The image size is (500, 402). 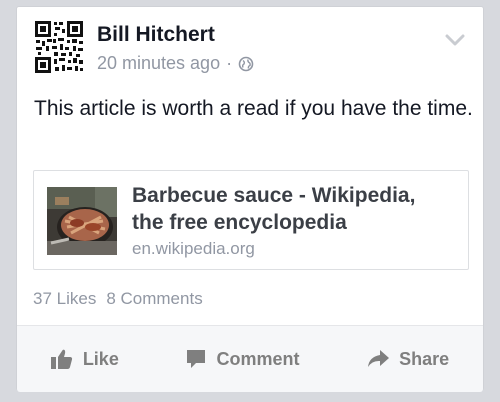 I want to click on comment-label: Comment, so click(x=258, y=358).